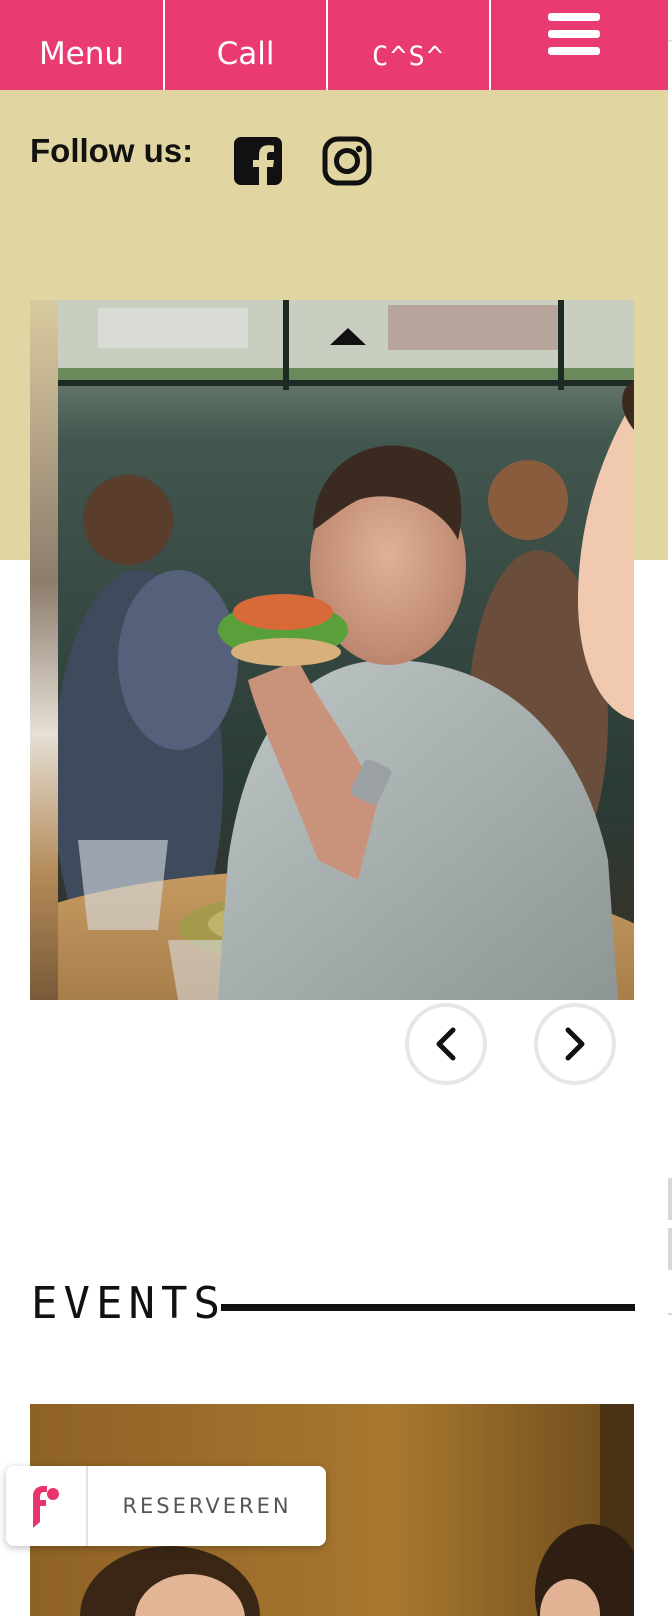 Image resolution: width=672 pixels, height=1616 pixels. What do you see at coordinates (258, 161) in the screenshot?
I see `facebook-icon` at bounding box center [258, 161].